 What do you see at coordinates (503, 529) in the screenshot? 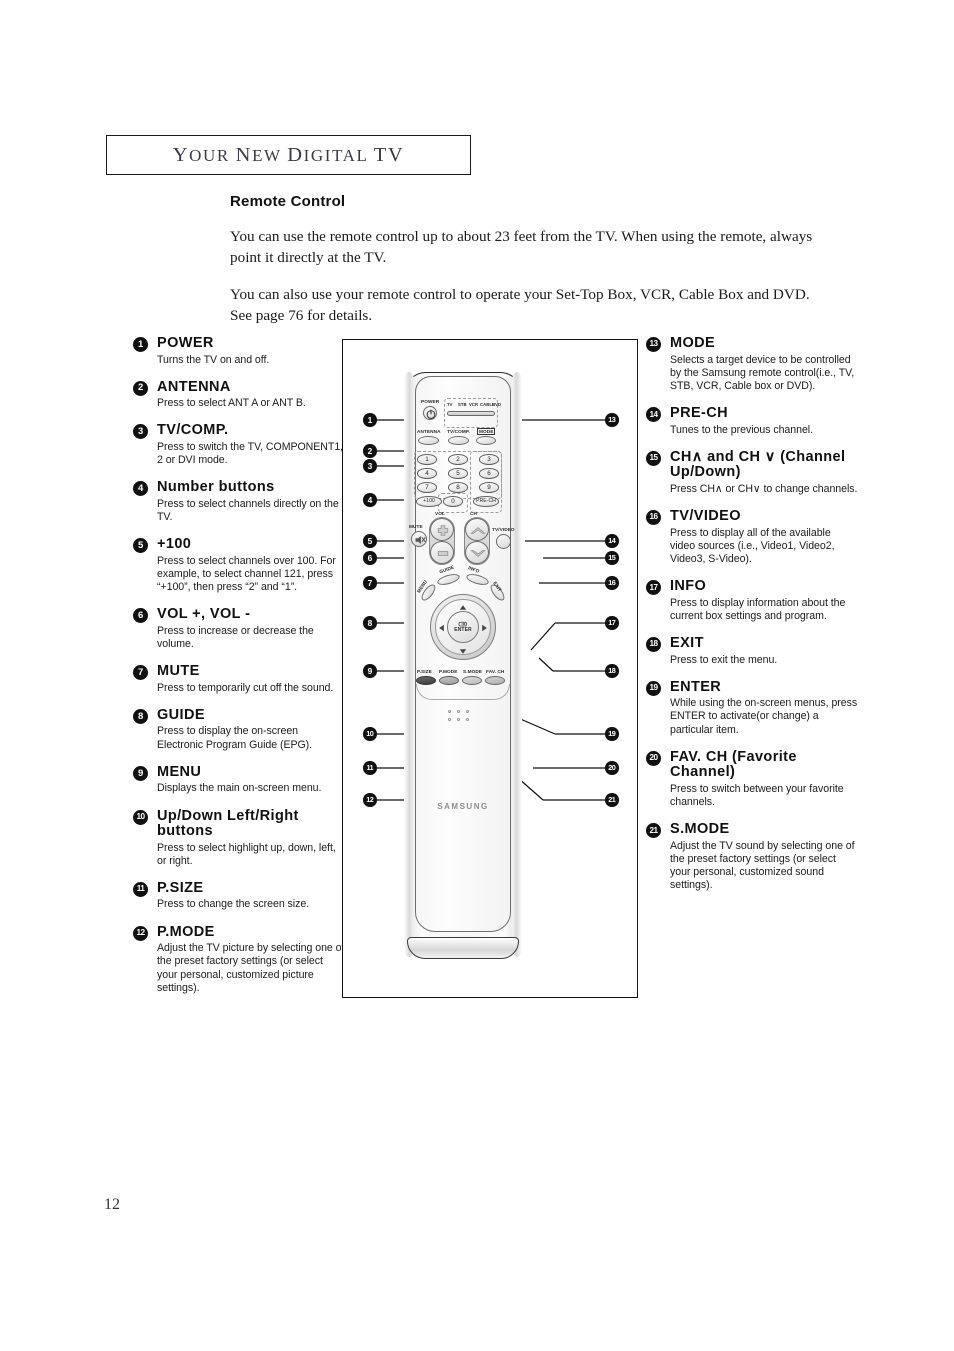
I see `tvvideo-label: TV/VIDEO` at bounding box center [503, 529].